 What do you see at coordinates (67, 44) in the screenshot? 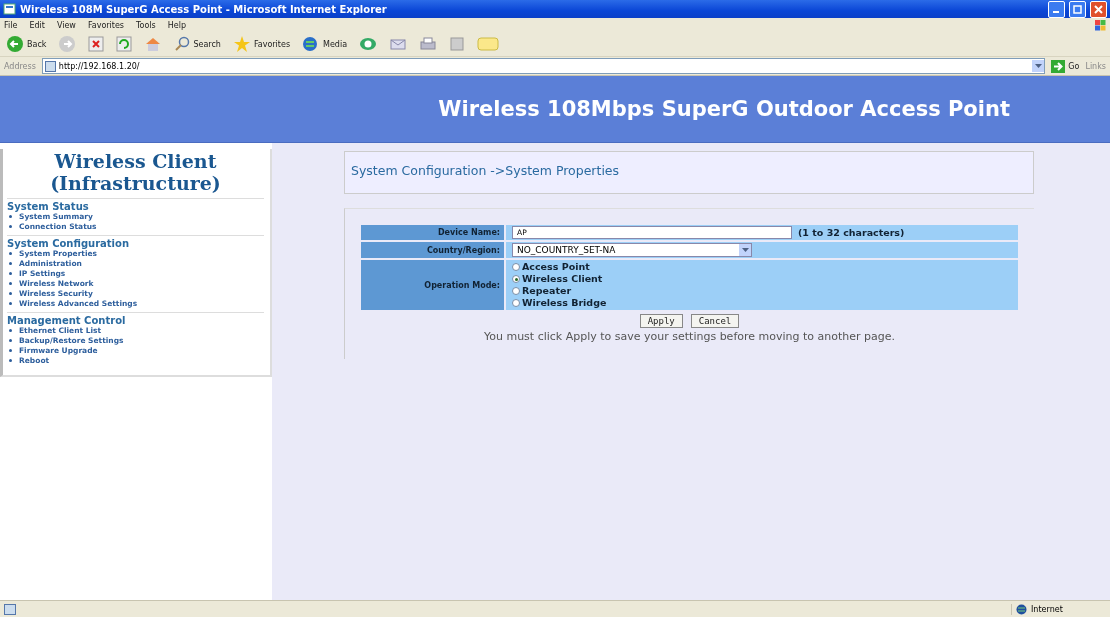
I see `forward-icon` at bounding box center [67, 44].